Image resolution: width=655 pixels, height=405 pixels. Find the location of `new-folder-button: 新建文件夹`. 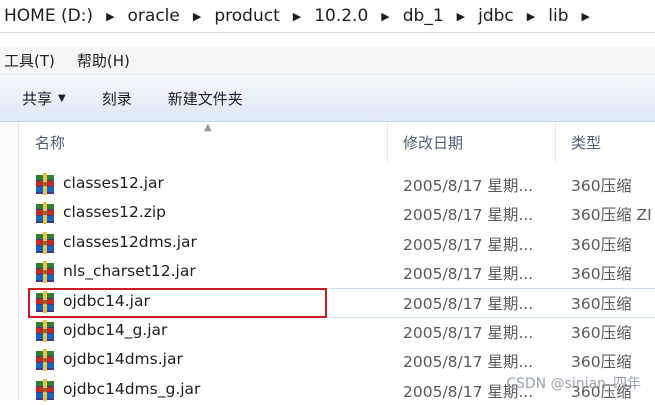

new-folder-button: 新建文件夹 is located at coordinates (205, 98).